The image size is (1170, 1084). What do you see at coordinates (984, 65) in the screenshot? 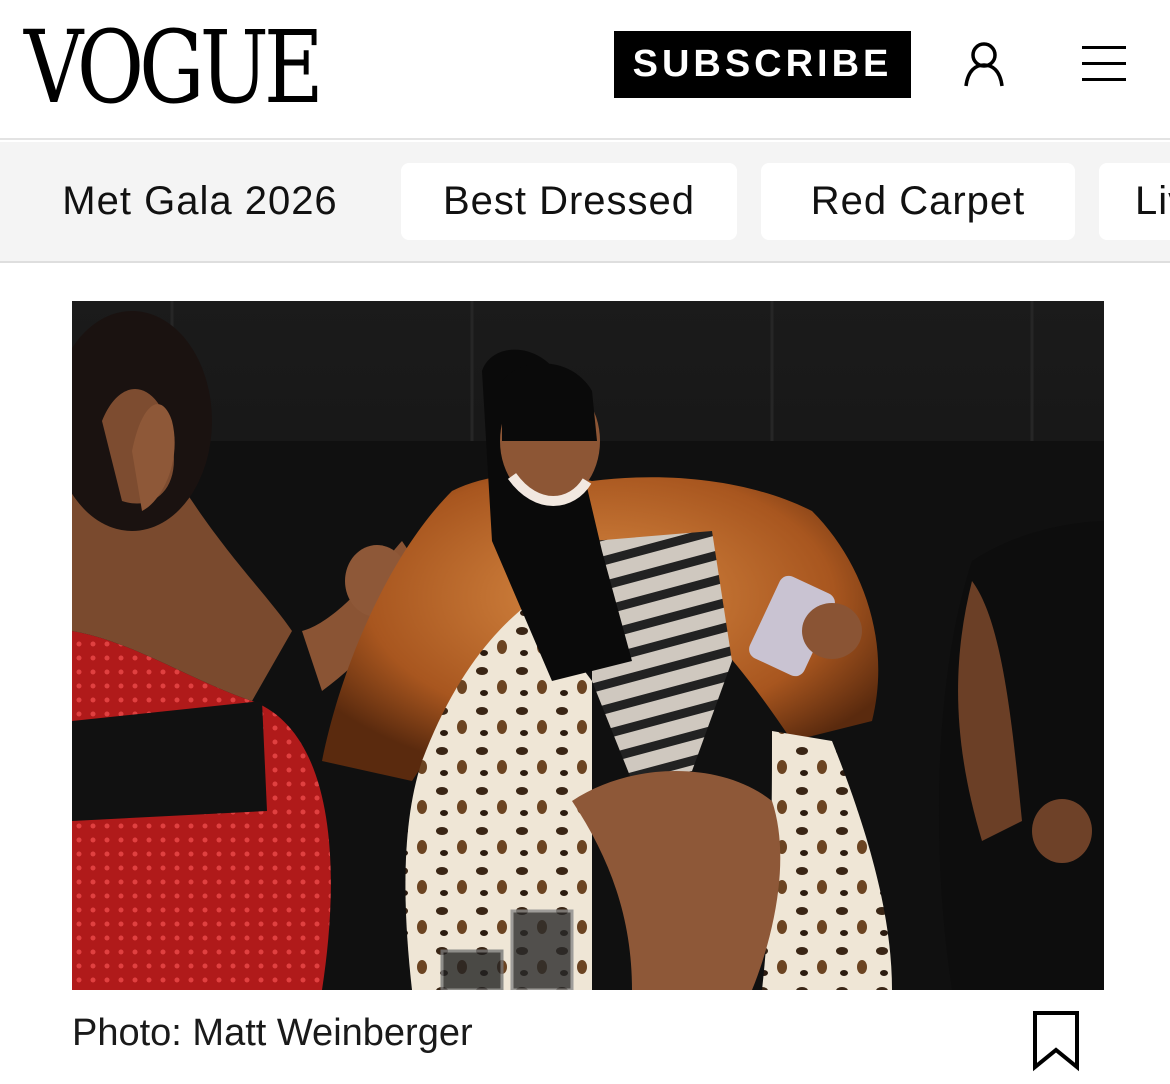
I see `account-icon` at bounding box center [984, 65].